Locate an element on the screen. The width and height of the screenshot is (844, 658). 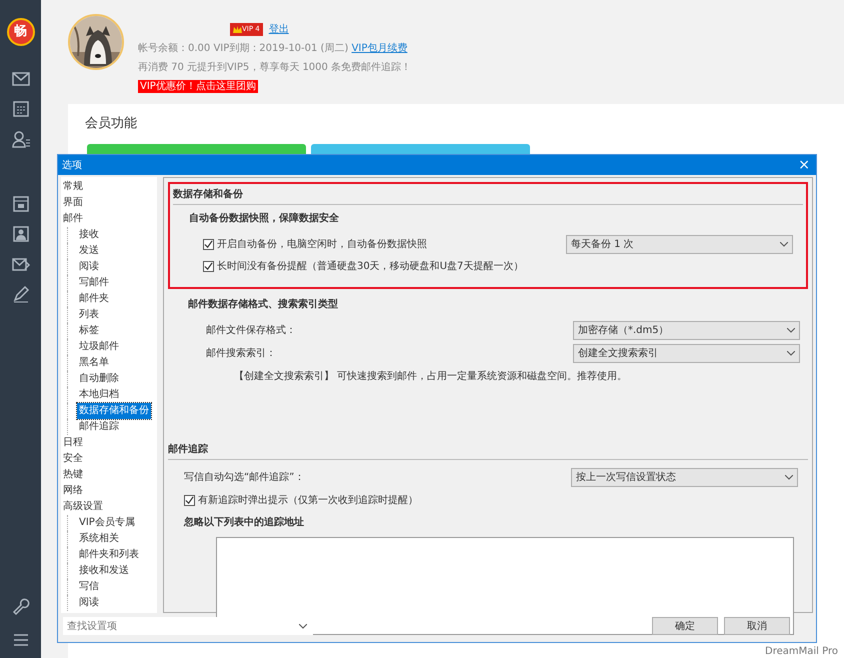
section-heading: 数据存储和备份 is located at coordinates (488, 196).